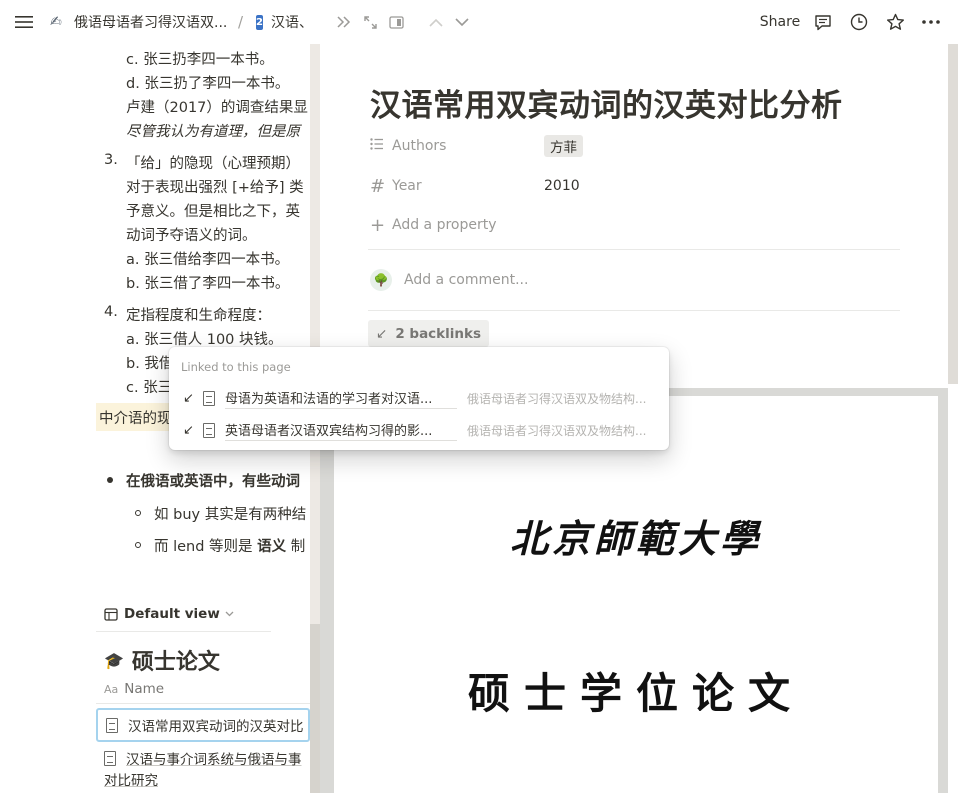  What do you see at coordinates (378, 225) in the screenshot?
I see `plus-icon: +` at bounding box center [378, 225].